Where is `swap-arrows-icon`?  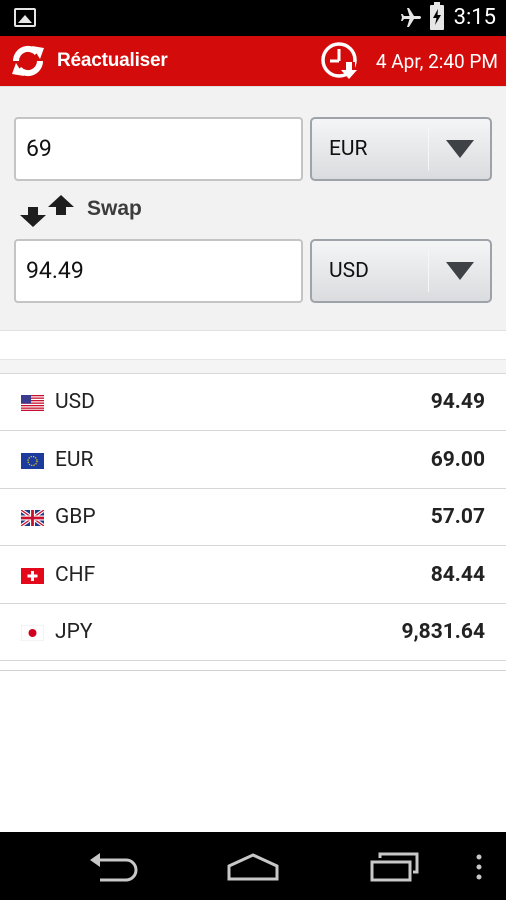 swap-arrows-icon is located at coordinates (47, 211).